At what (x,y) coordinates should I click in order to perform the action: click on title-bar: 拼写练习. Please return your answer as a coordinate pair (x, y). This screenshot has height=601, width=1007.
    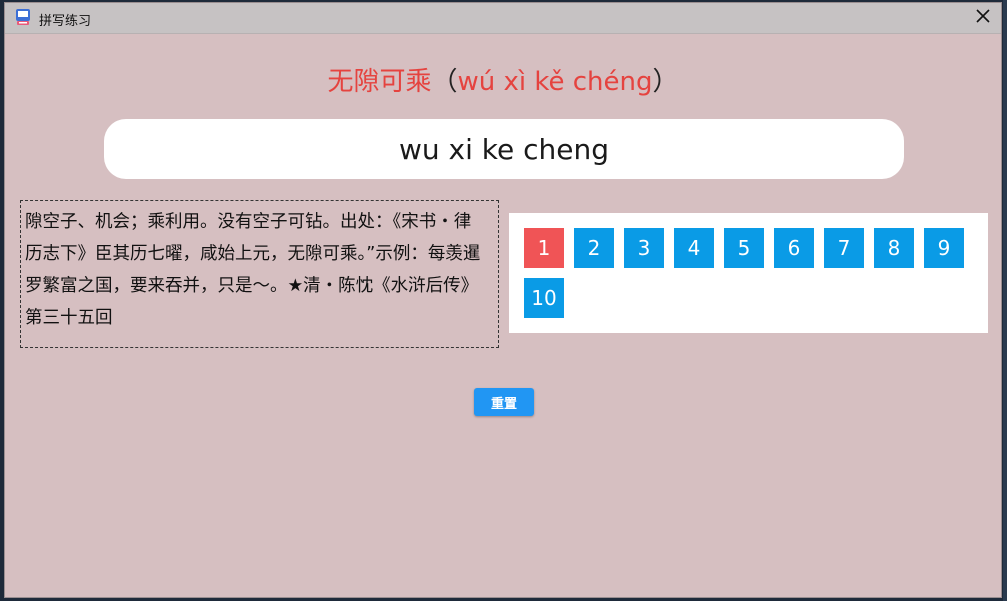
    Looking at the image, I should click on (503, 18).